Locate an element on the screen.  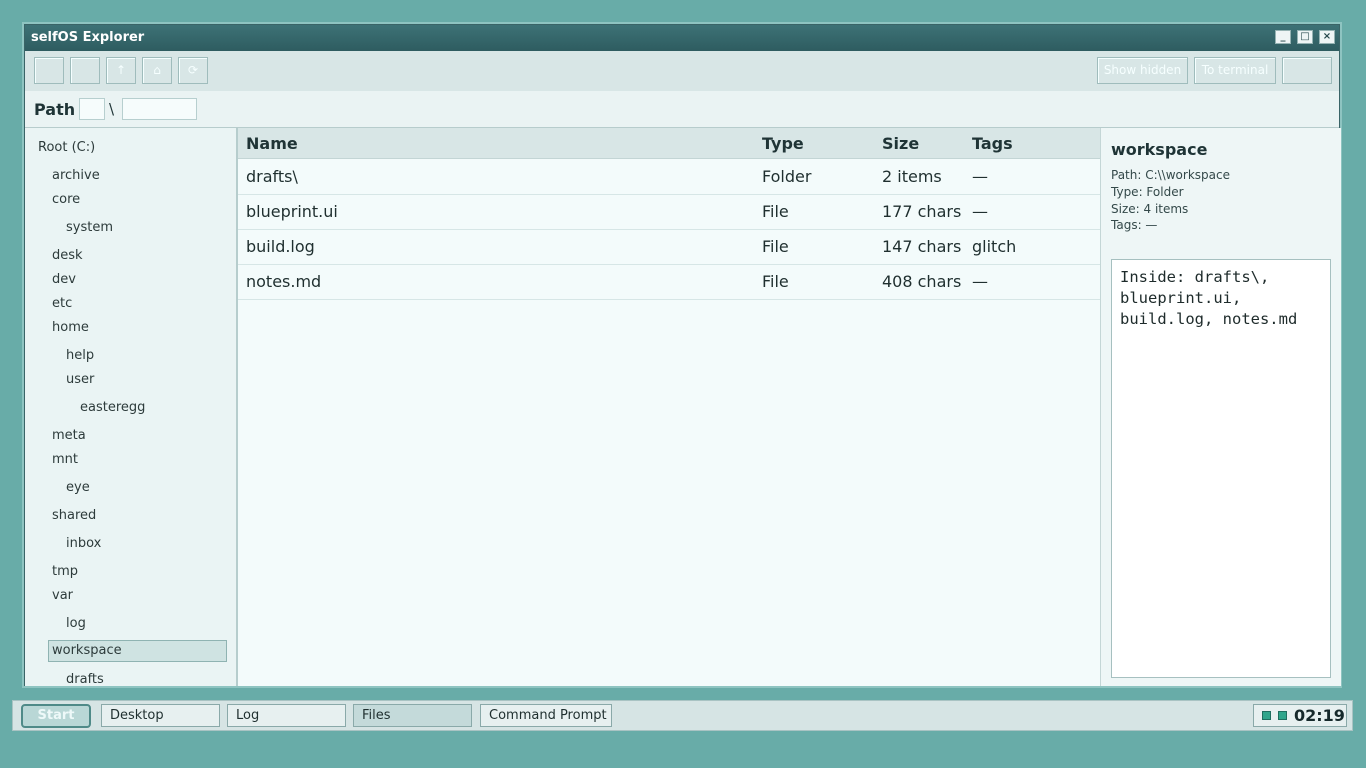
title-bar: selfOS Explorer _ □ × is located at coordinates (682, 38).